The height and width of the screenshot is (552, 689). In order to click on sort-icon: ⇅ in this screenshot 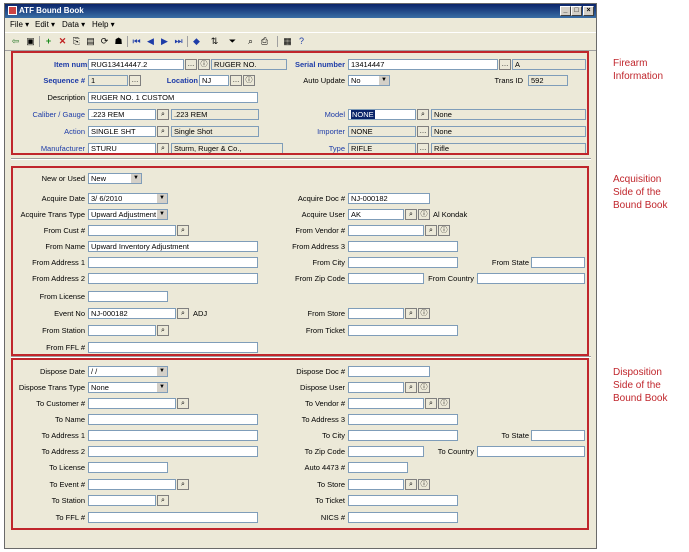, I will do `click(214, 41)`.